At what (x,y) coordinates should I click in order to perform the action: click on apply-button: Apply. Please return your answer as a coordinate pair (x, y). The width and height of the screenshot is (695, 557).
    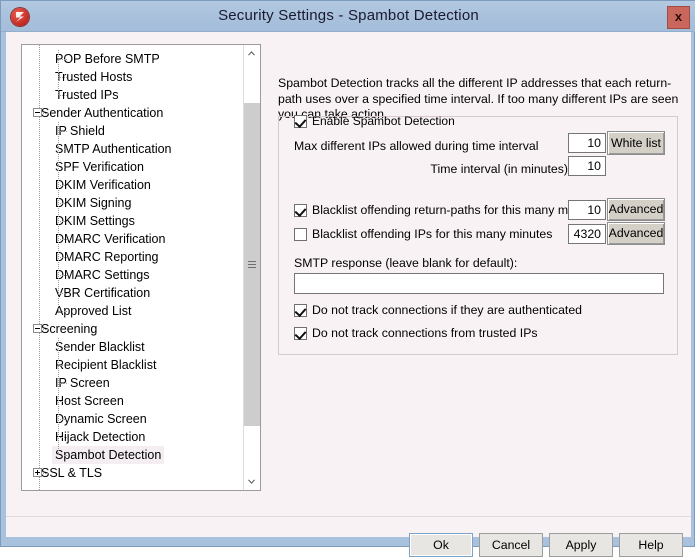
    Looking at the image, I should click on (581, 545).